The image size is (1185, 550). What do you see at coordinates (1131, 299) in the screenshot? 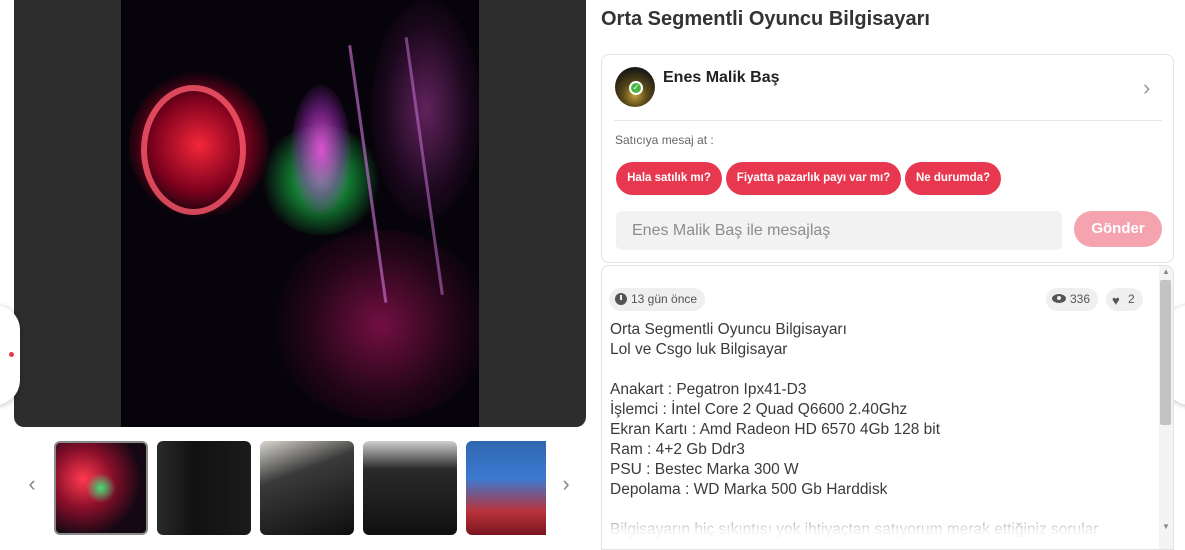
I see `likes-count: 2` at bounding box center [1131, 299].